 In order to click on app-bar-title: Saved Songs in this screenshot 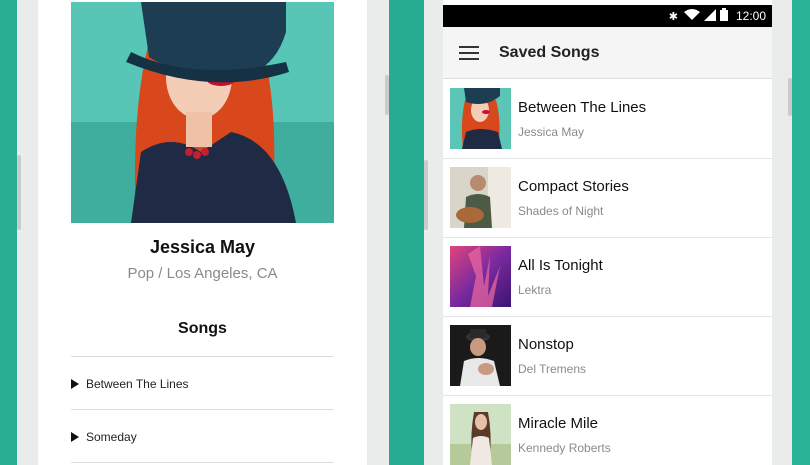, I will do `click(549, 52)`.